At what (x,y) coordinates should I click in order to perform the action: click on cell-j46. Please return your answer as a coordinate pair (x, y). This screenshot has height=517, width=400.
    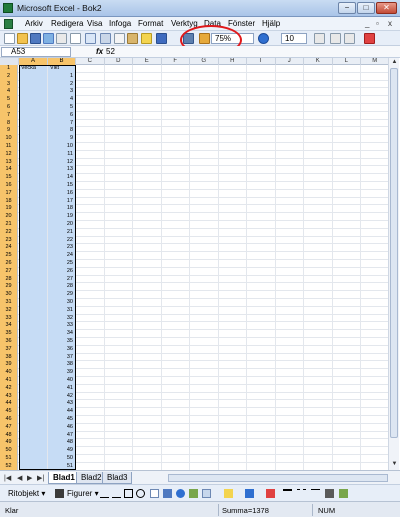
    Looking at the image, I should click on (290, 420).